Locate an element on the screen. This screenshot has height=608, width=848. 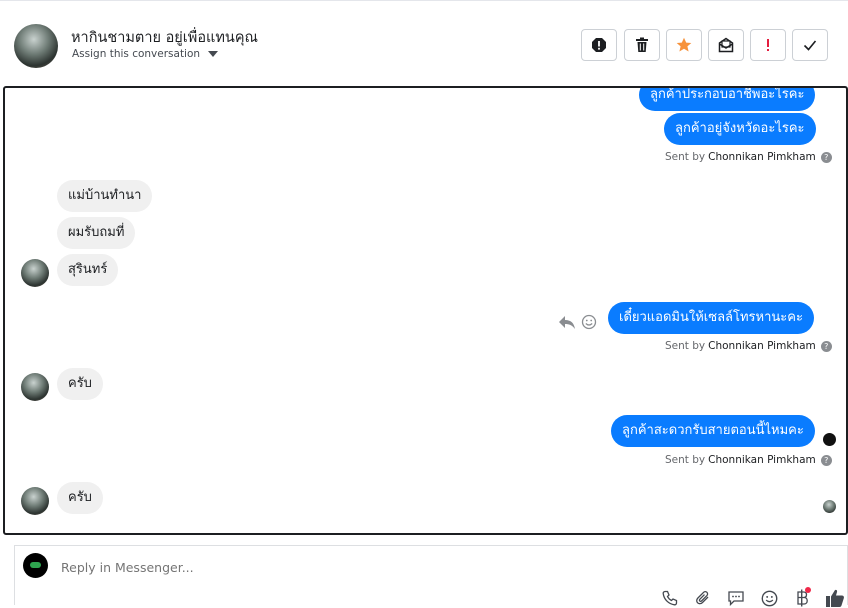
mark-unread-icon is located at coordinates (726, 45).